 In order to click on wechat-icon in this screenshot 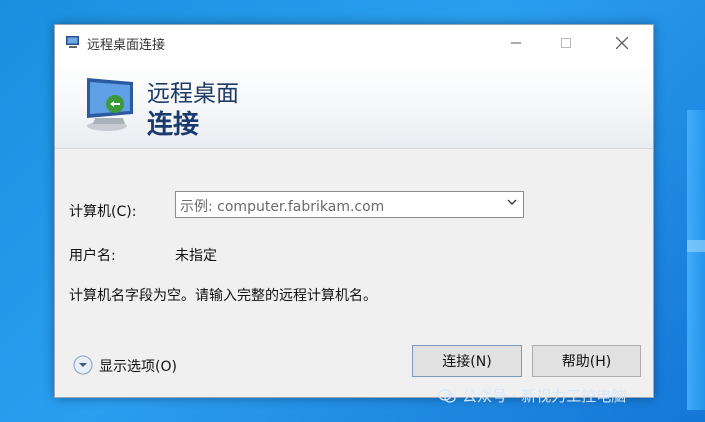, I will do `click(447, 395)`.